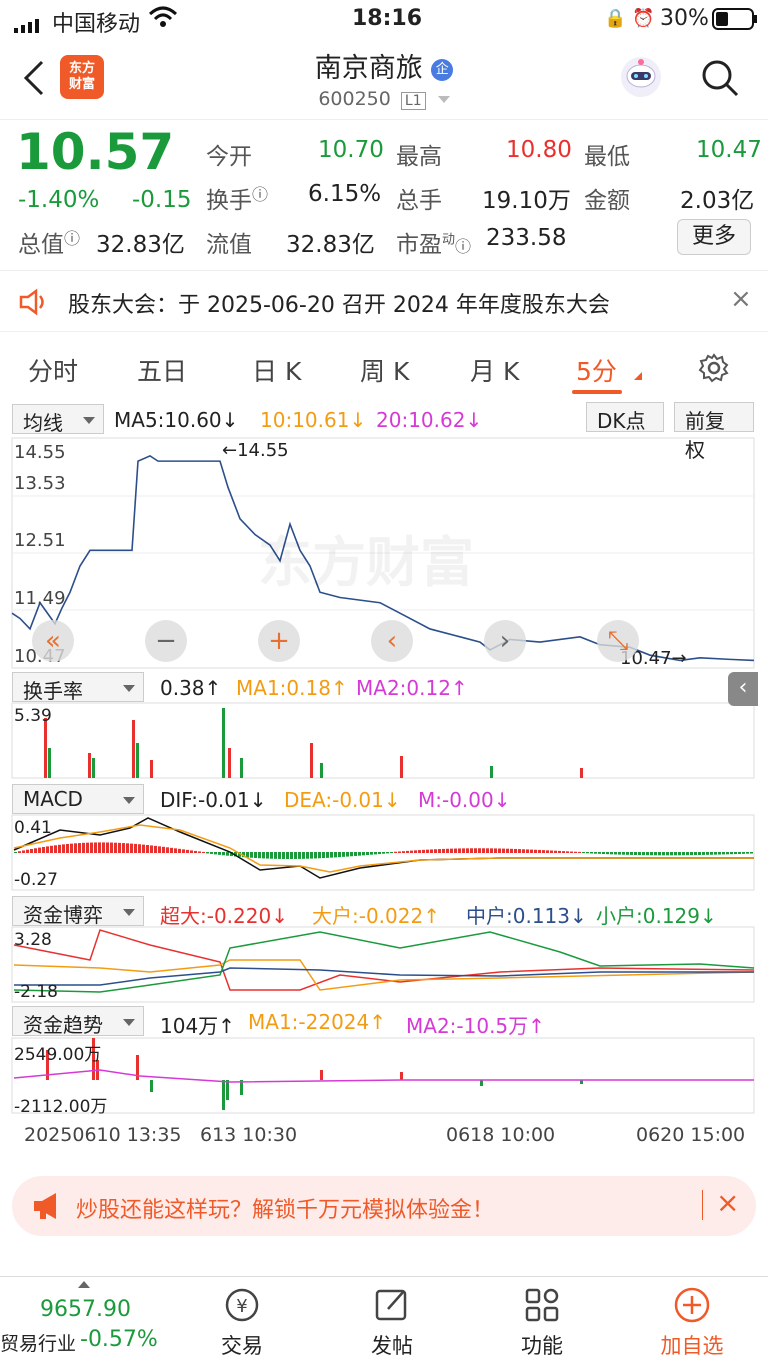 The width and height of the screenshot is (768, 1366). Describe the element at coordinates (618, 641) in the screenshot. I see `fullscreen-button: ⤡` at that location.